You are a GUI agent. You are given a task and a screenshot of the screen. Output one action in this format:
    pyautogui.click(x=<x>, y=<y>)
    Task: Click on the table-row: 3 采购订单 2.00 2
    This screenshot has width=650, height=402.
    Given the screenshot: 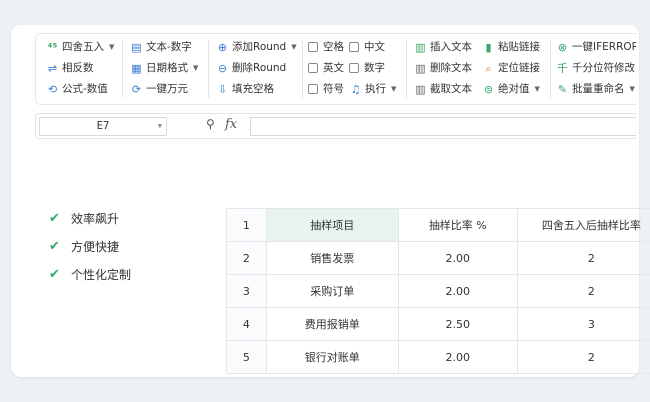 What is the action you would take?
    pyautogui.click(x=438, y=291)
    